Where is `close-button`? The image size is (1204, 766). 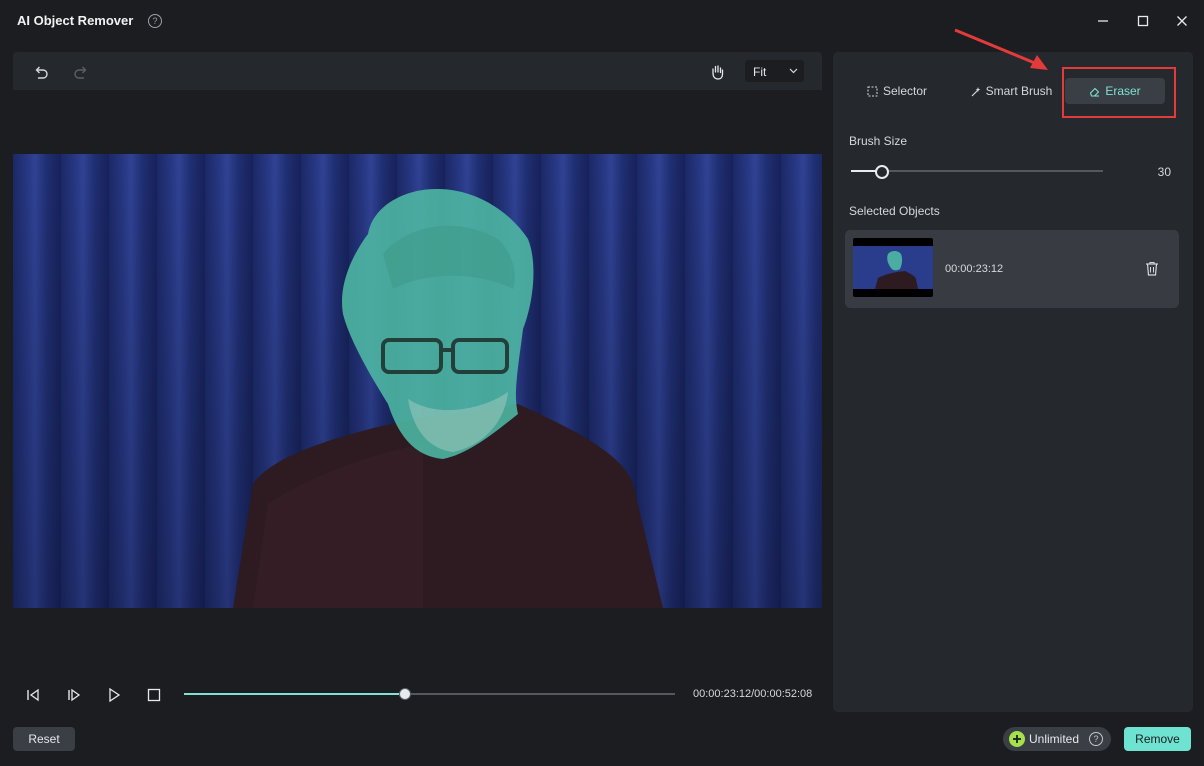 close-button is located at coordinates (1182, 21).